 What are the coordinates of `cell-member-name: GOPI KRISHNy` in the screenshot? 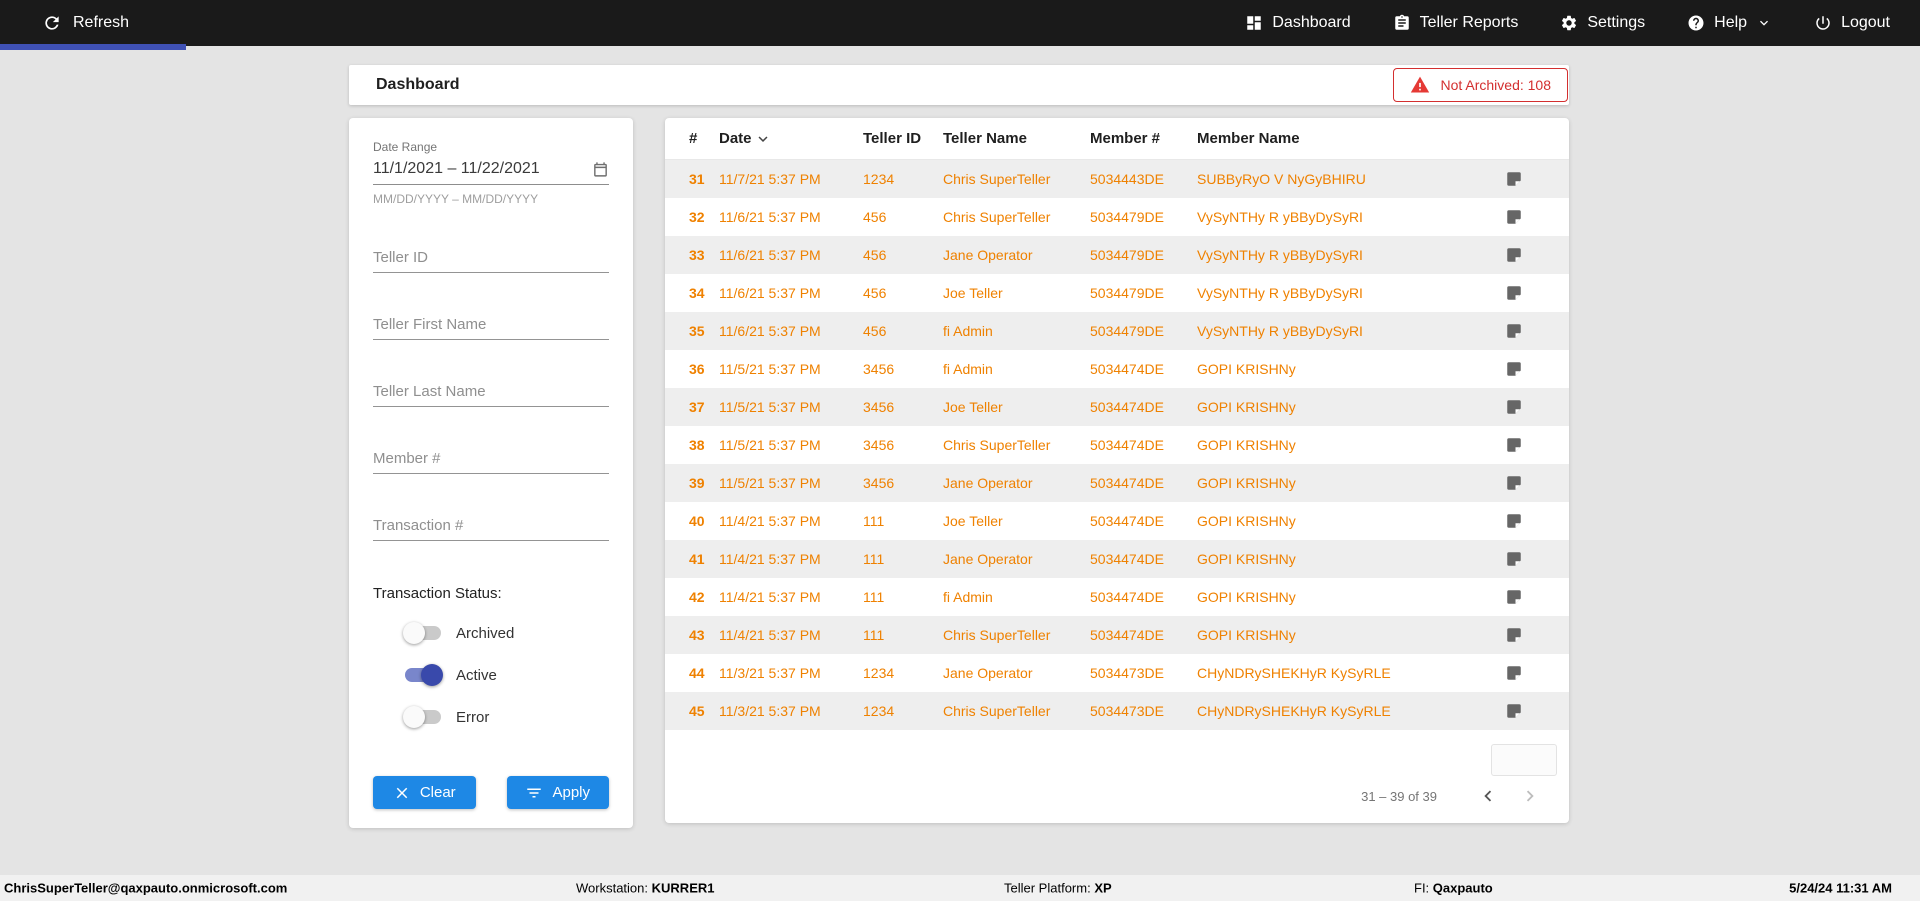 It's located at (1246, 635).